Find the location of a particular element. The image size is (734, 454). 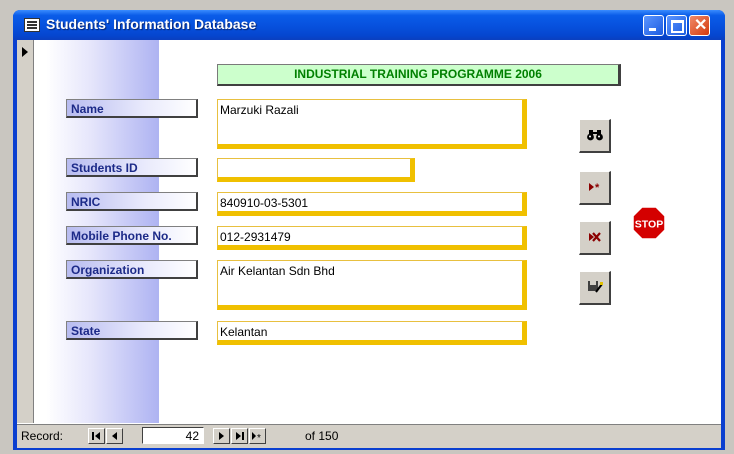

current-record-arrow-icon is located at coordinates (25, 52).